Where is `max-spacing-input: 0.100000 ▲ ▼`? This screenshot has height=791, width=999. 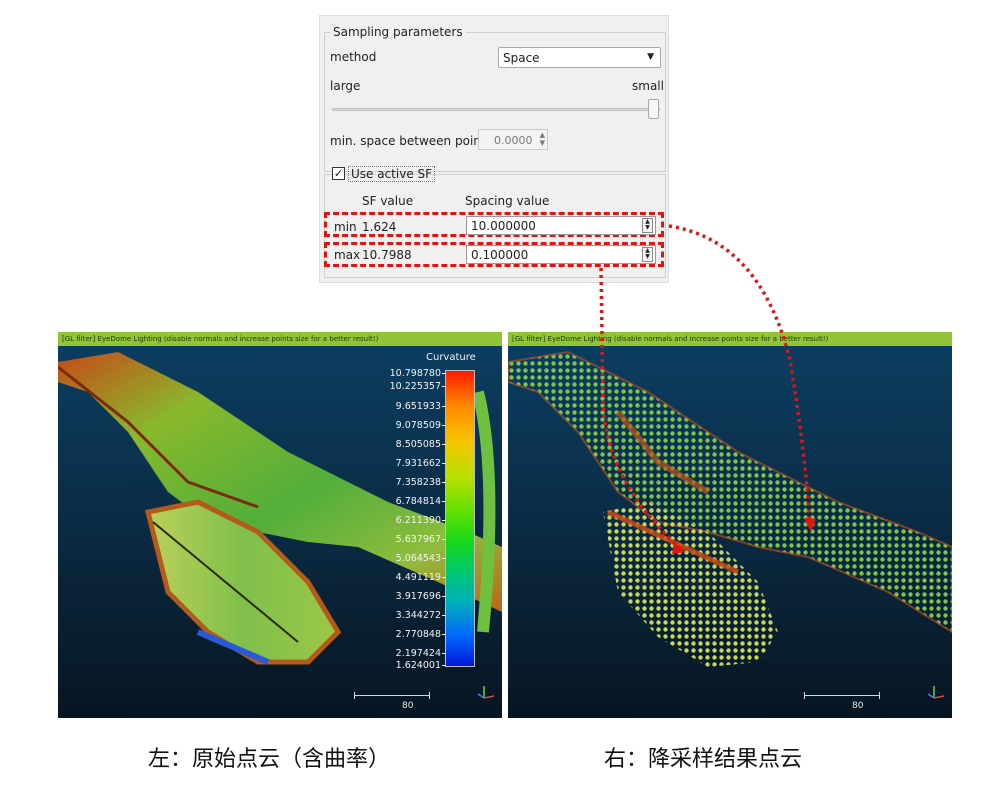
max-spacing-input: 0.100000 ▲ ▼ is located at coordinates (561, 254).